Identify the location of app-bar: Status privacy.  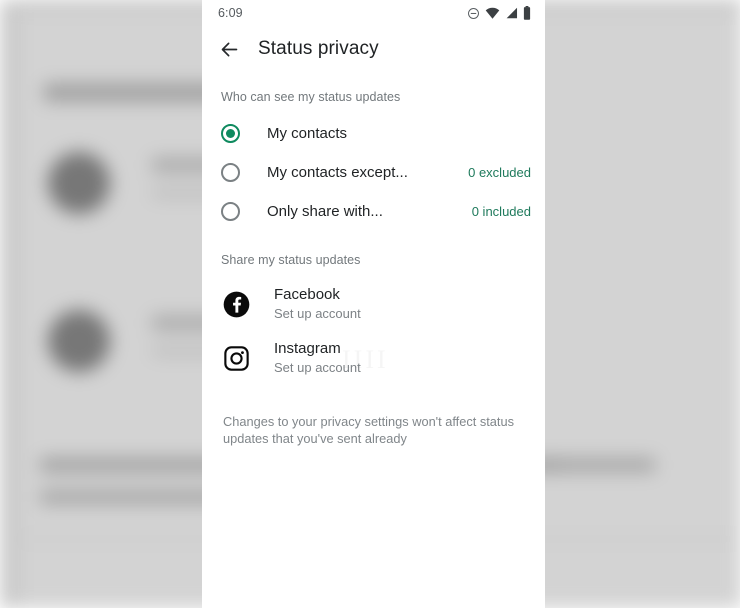
(373, 49).